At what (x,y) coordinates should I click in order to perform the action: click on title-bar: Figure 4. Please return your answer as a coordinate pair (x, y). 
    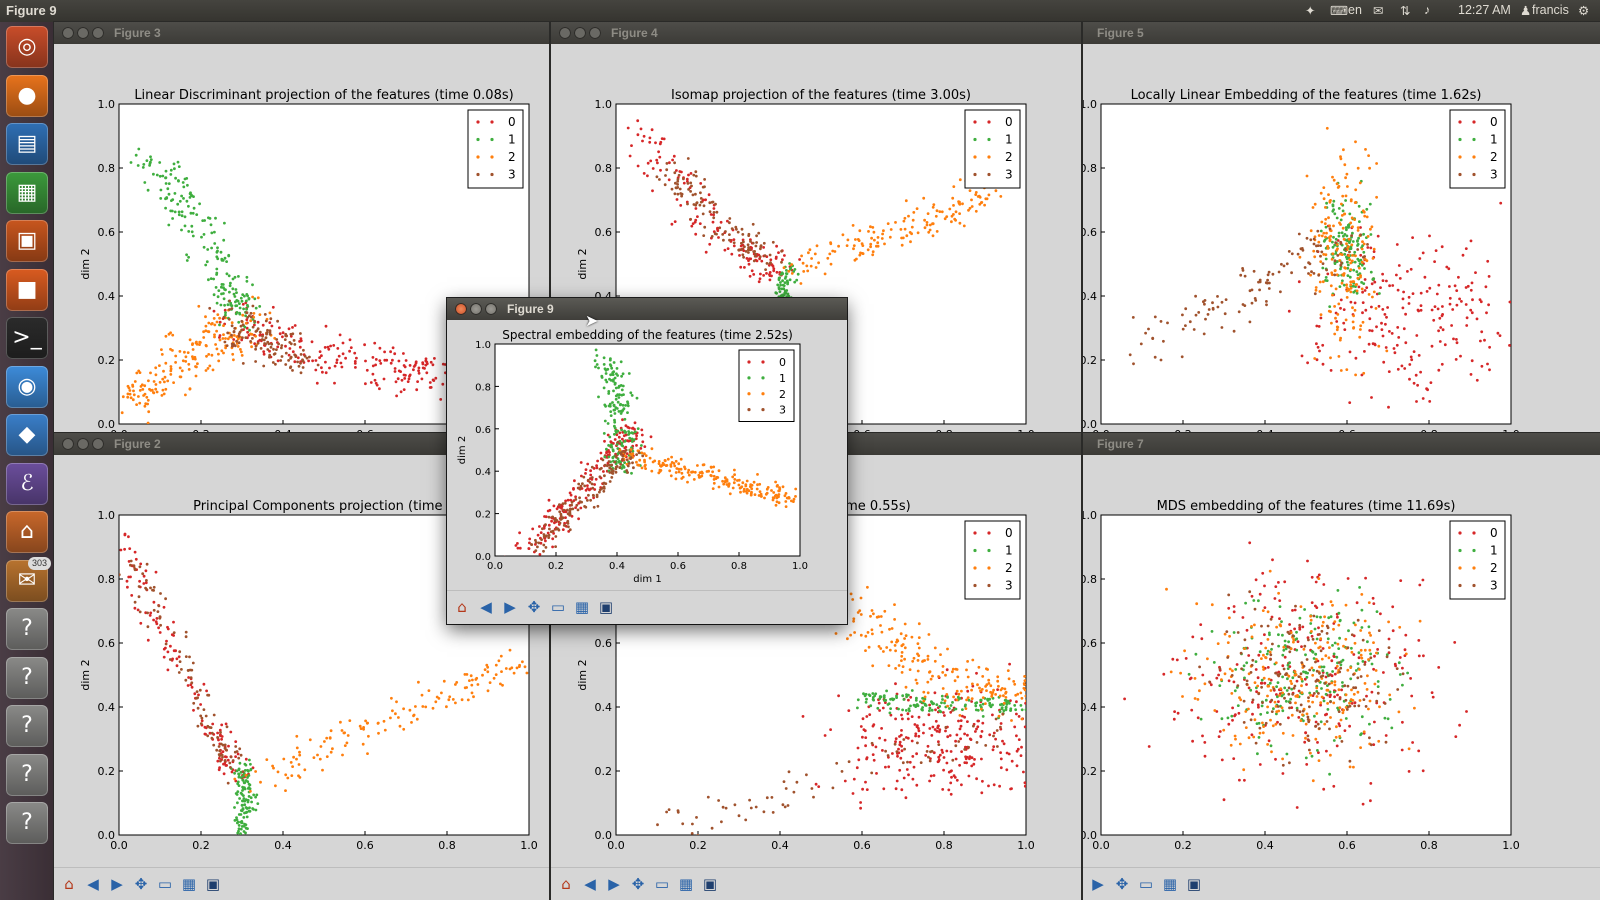
    Looking at the image, I should click on (816, 33).